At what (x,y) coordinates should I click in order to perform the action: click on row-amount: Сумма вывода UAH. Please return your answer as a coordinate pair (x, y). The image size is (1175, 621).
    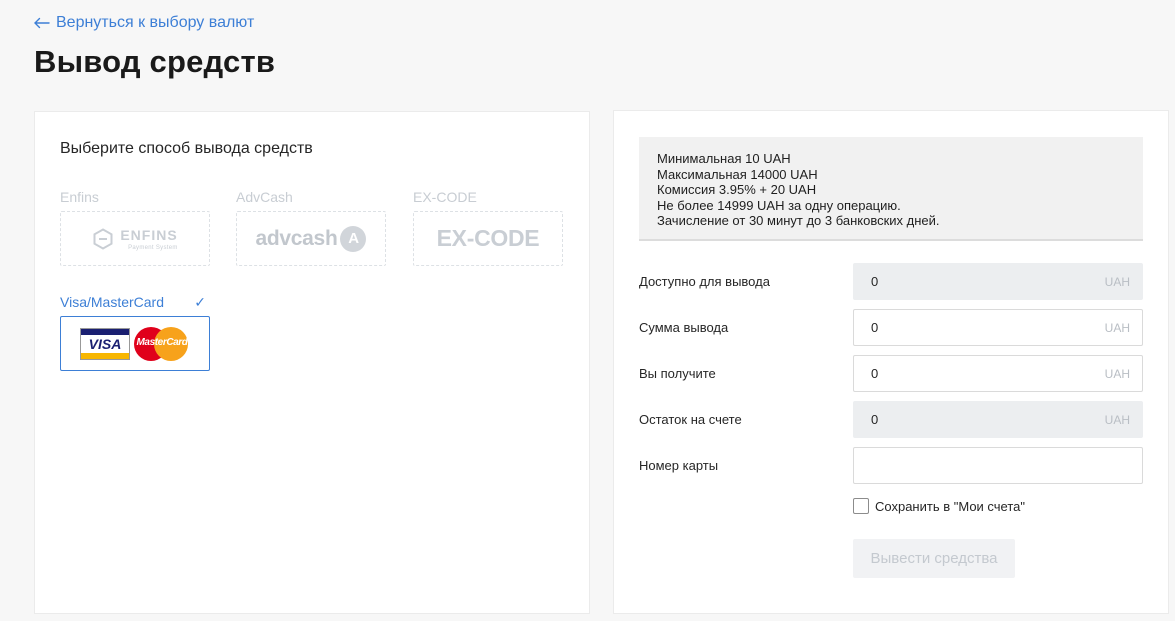
    Looking at the image, I should click on (891, 327).